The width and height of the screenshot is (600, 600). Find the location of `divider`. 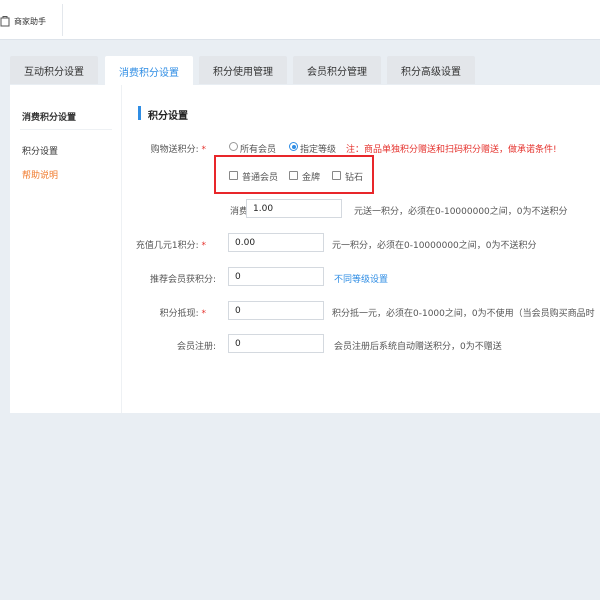

divider is located at coordinates (62, 20).